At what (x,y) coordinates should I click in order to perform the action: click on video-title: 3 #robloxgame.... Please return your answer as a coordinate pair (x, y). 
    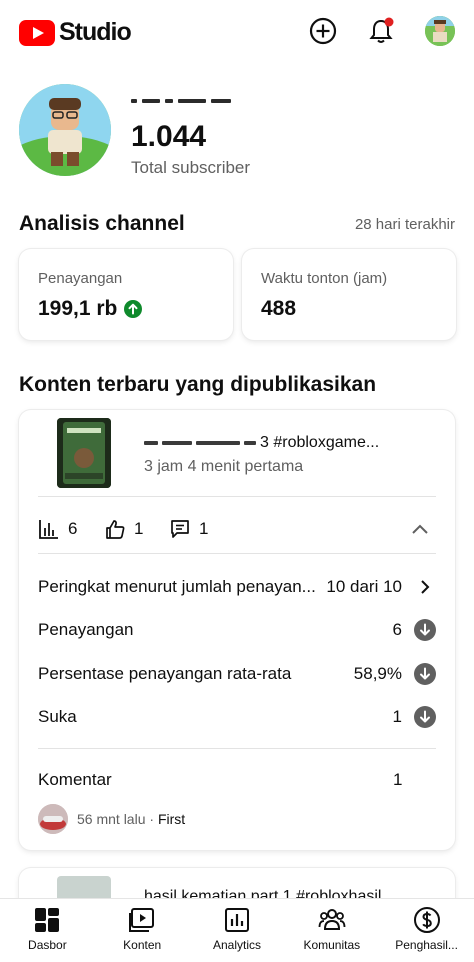
    Looking at the image, I should click on (289, 443).